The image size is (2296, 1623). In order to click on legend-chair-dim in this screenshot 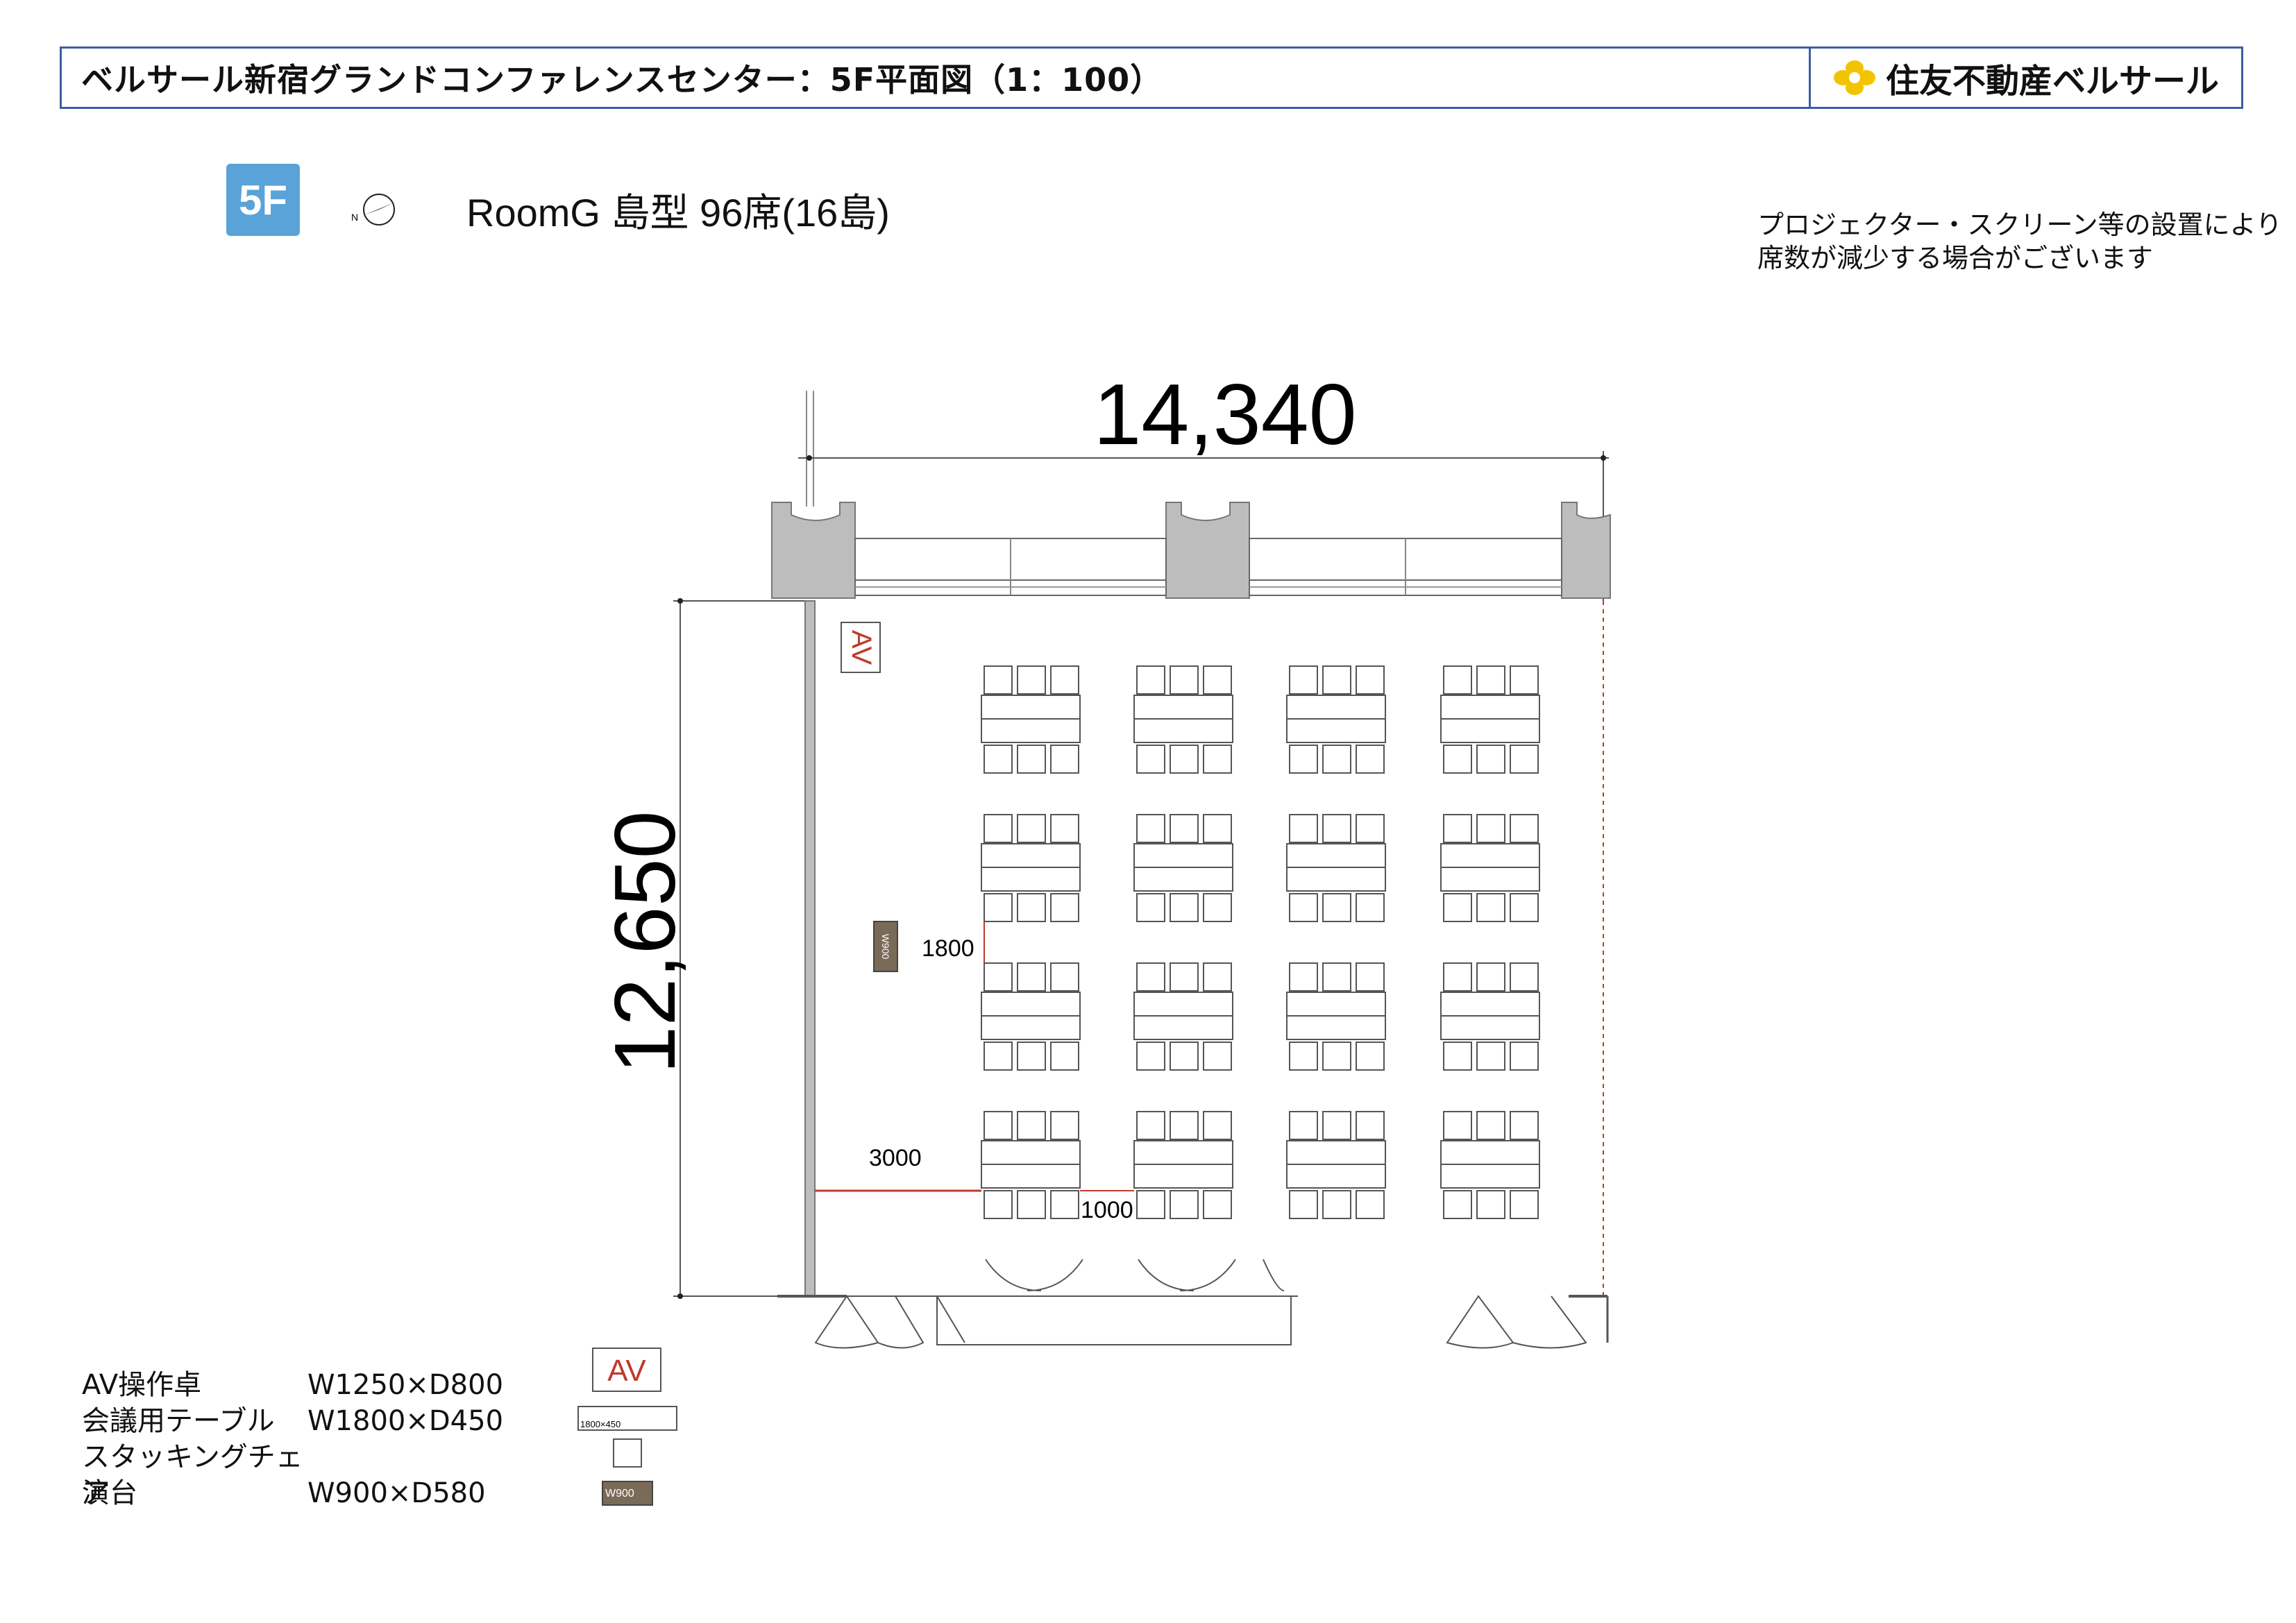, I will do `click(394, 1457)`.